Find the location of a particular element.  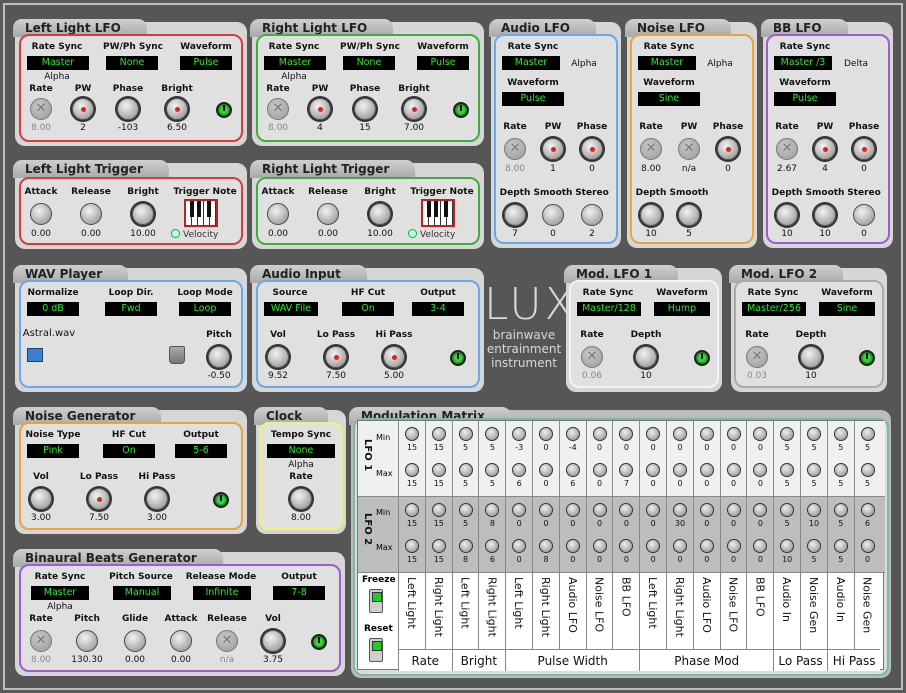

phase-knob is located at coordinates (592, 149).